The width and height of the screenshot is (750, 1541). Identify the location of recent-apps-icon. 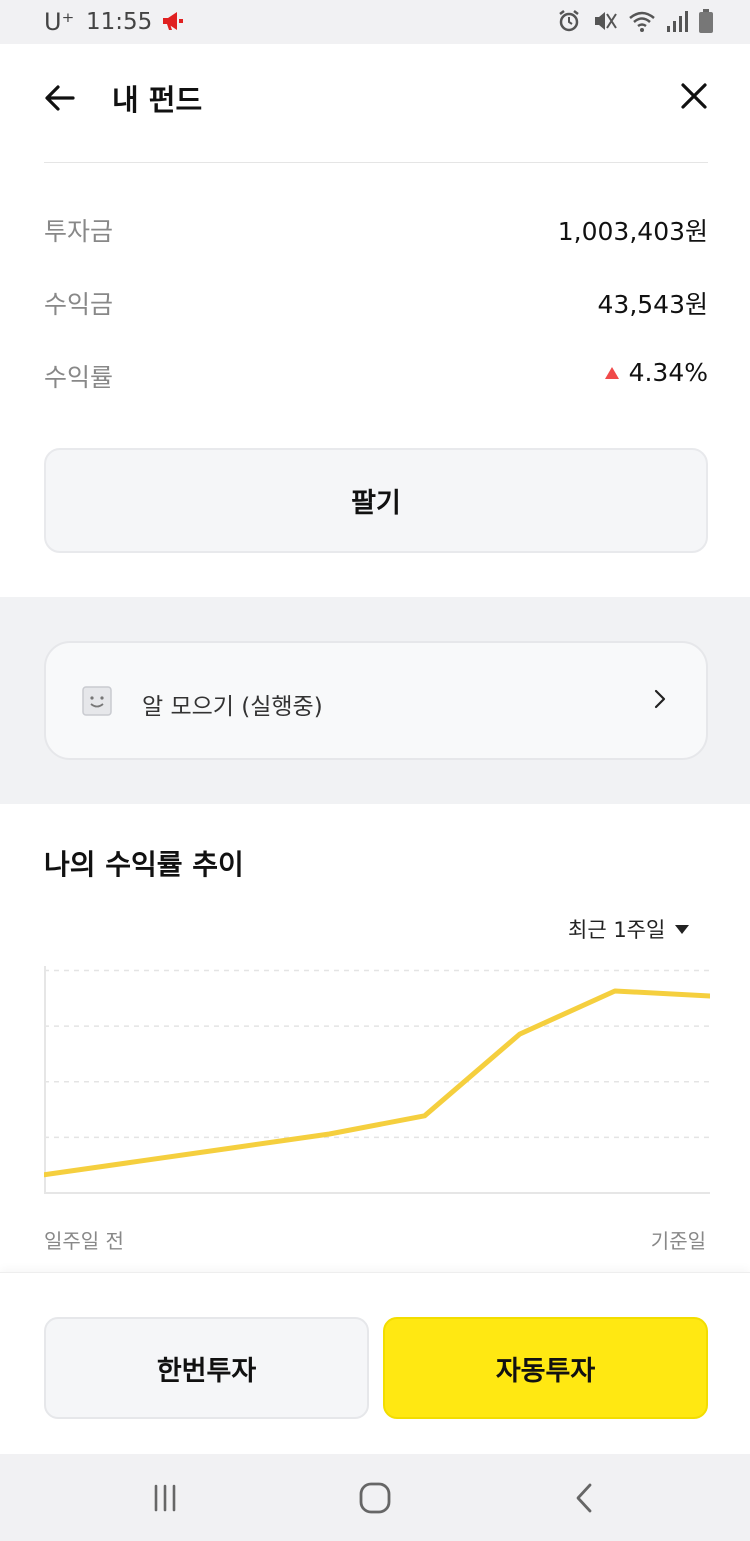
(165, 1498).